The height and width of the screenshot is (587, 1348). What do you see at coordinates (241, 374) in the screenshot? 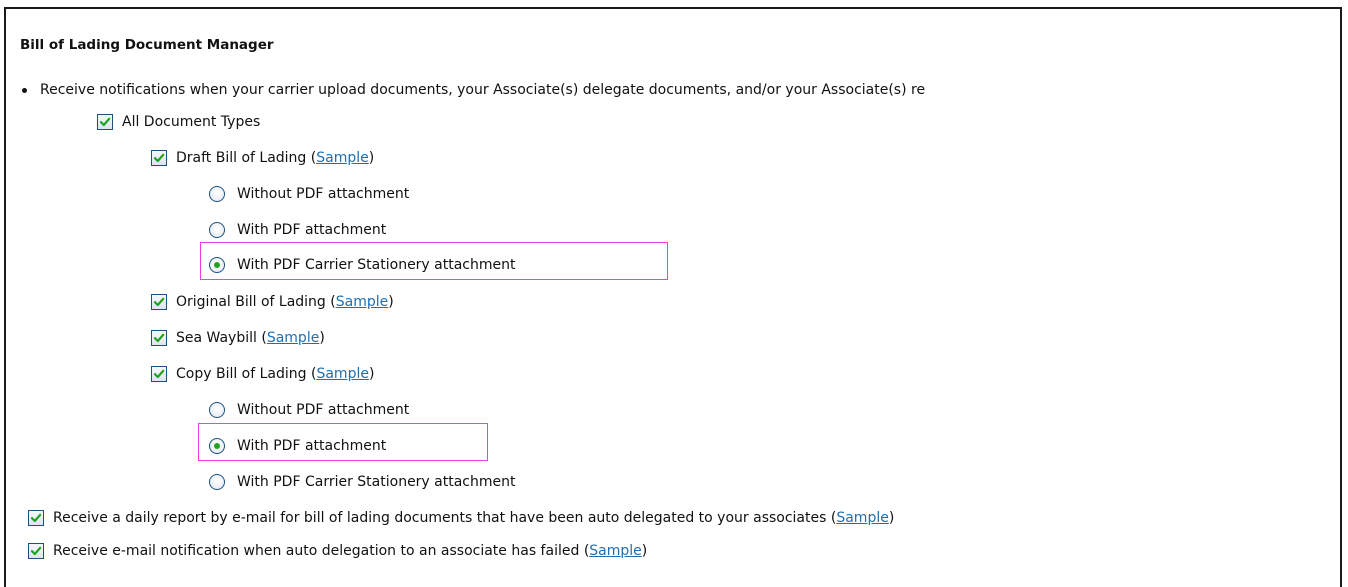
I see `copy-bl-label: Copy Bill of Lading` at bounding box center [241, 374].